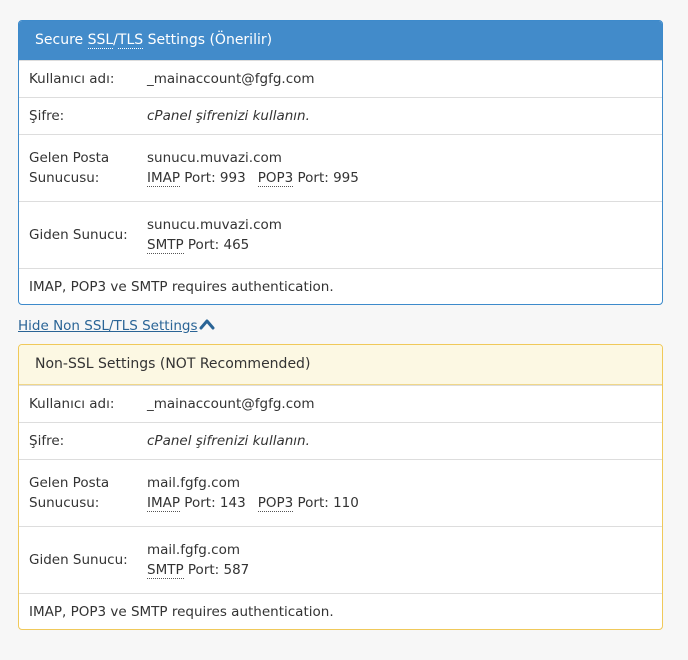  I want to click on non-ssl-heading: Non-SSL Settings (NOT Recommended), so click(340, 365).